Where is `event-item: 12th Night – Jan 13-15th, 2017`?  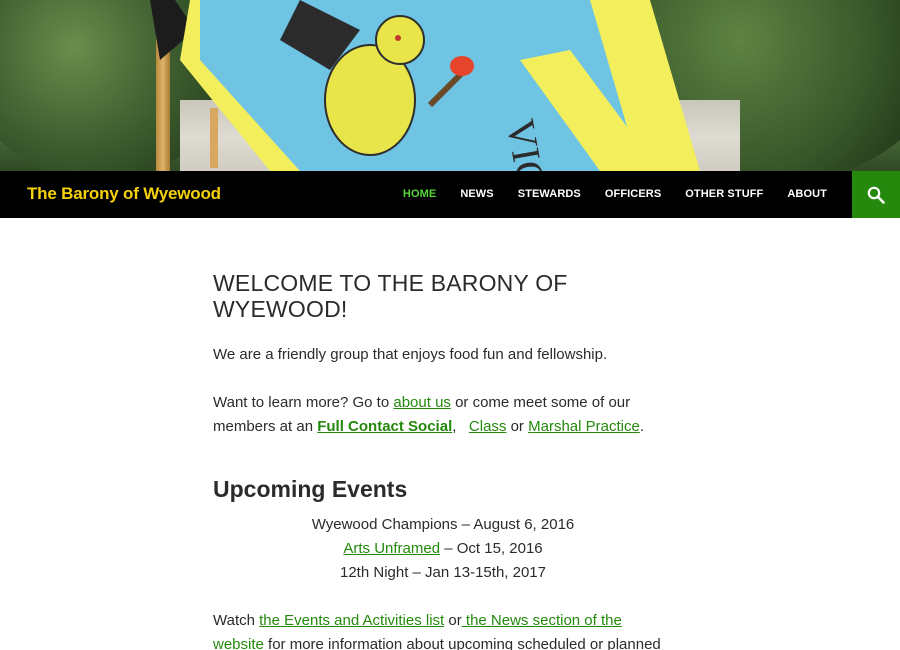
event-item: 12th Night – Jan 13-15th, 2017 is located at coordinates (443, 572).